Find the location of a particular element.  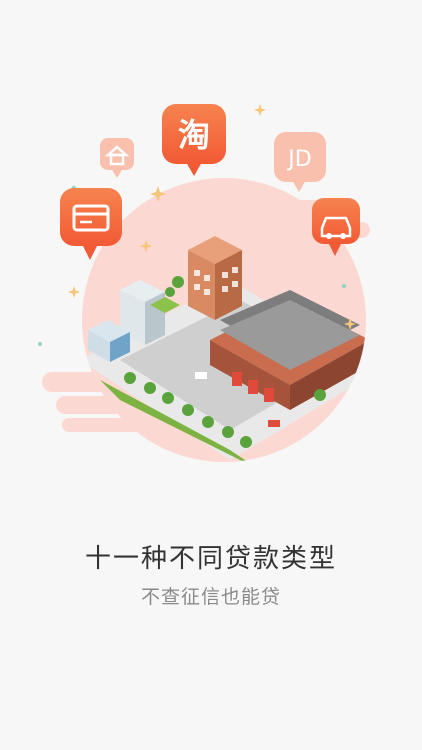

taobao-icon: 淘 is located at coordinates (194, 135).